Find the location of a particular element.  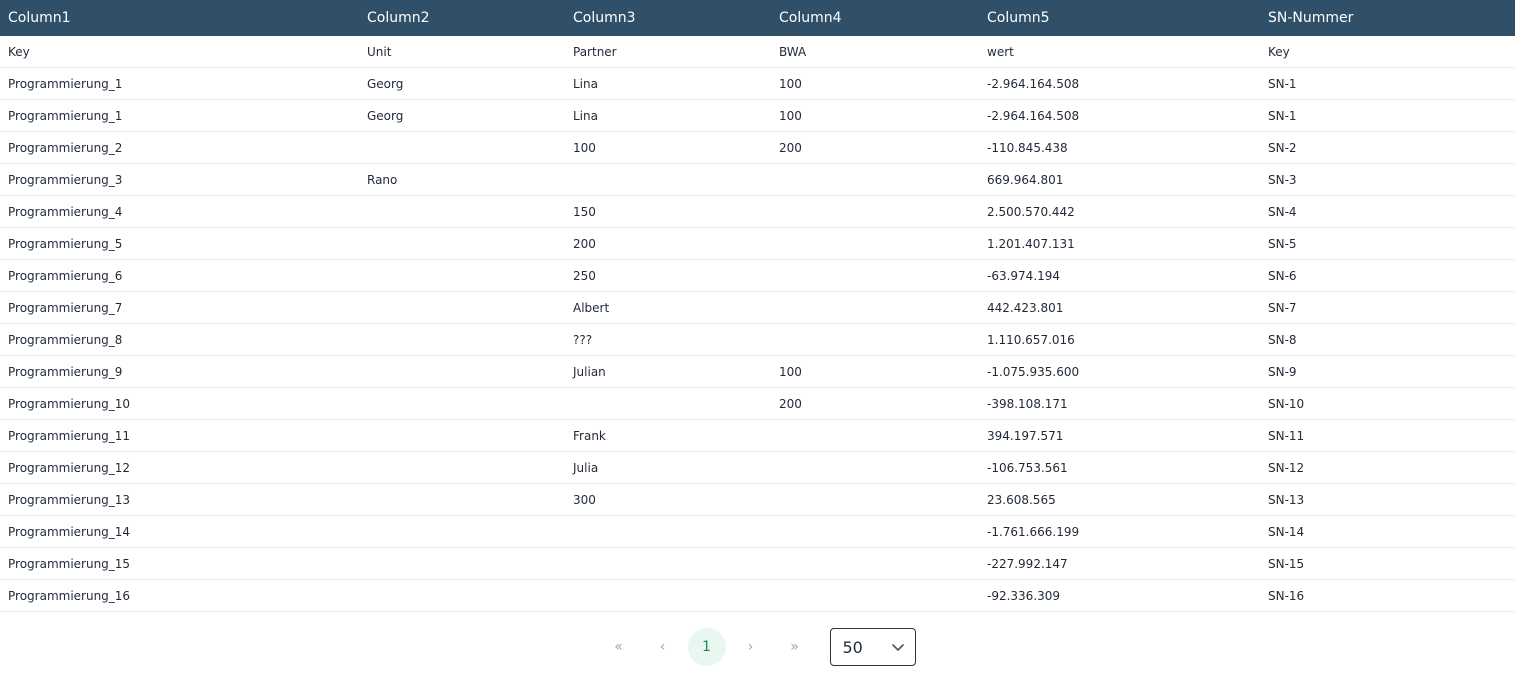

next-page-button: › is located at coordinates (751, 647).